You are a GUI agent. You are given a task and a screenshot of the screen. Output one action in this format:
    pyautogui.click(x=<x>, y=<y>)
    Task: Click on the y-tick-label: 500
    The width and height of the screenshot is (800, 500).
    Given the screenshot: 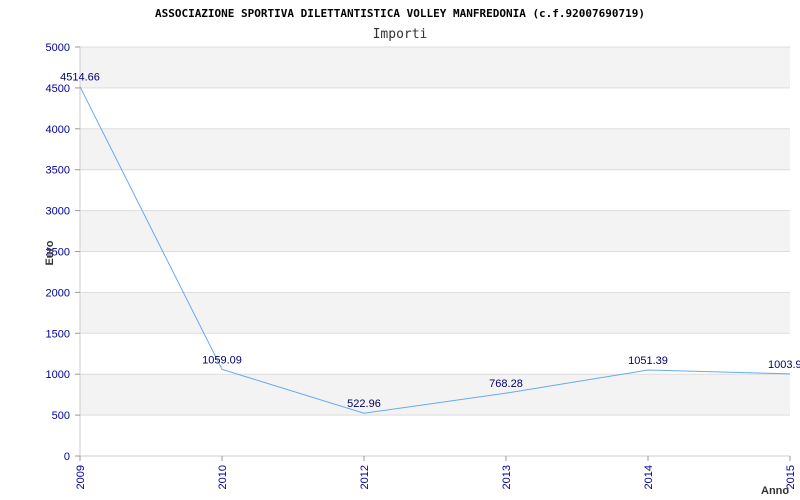 What is the action you would take?
    pyautogui.click(x=61, y=416)
    